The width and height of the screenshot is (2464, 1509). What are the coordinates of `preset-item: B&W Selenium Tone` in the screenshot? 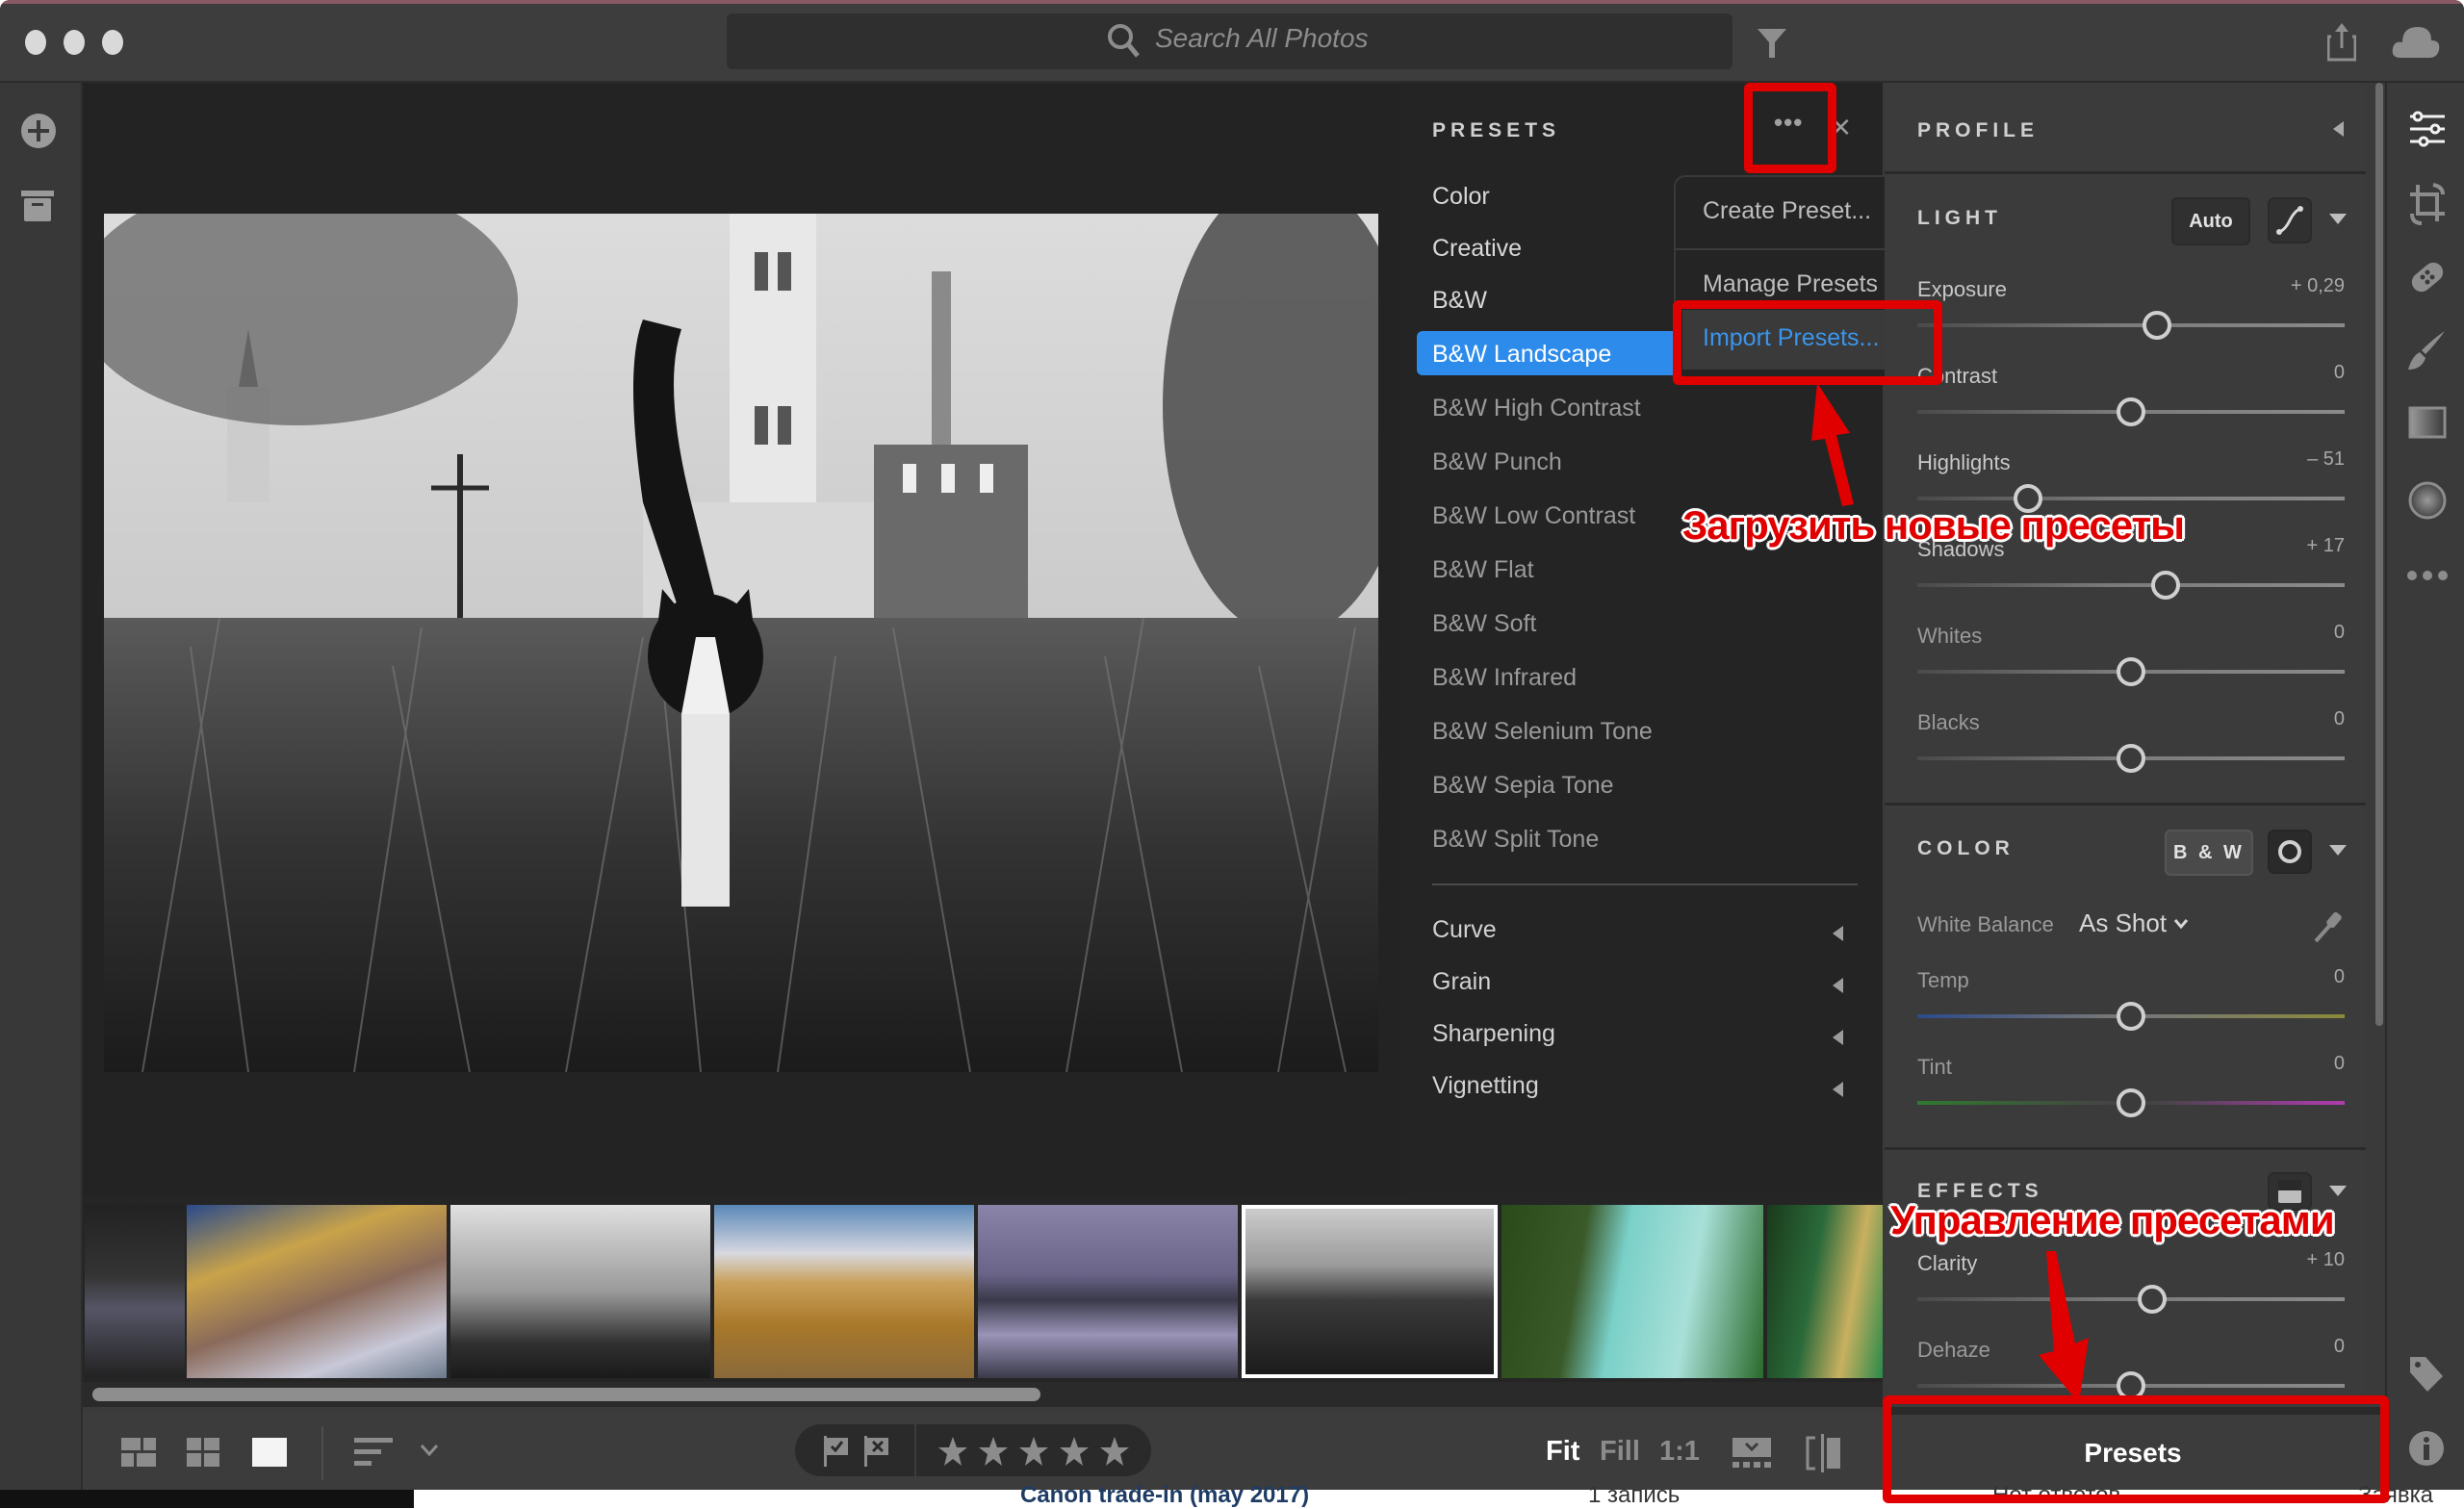 It's located at (1542, 732).